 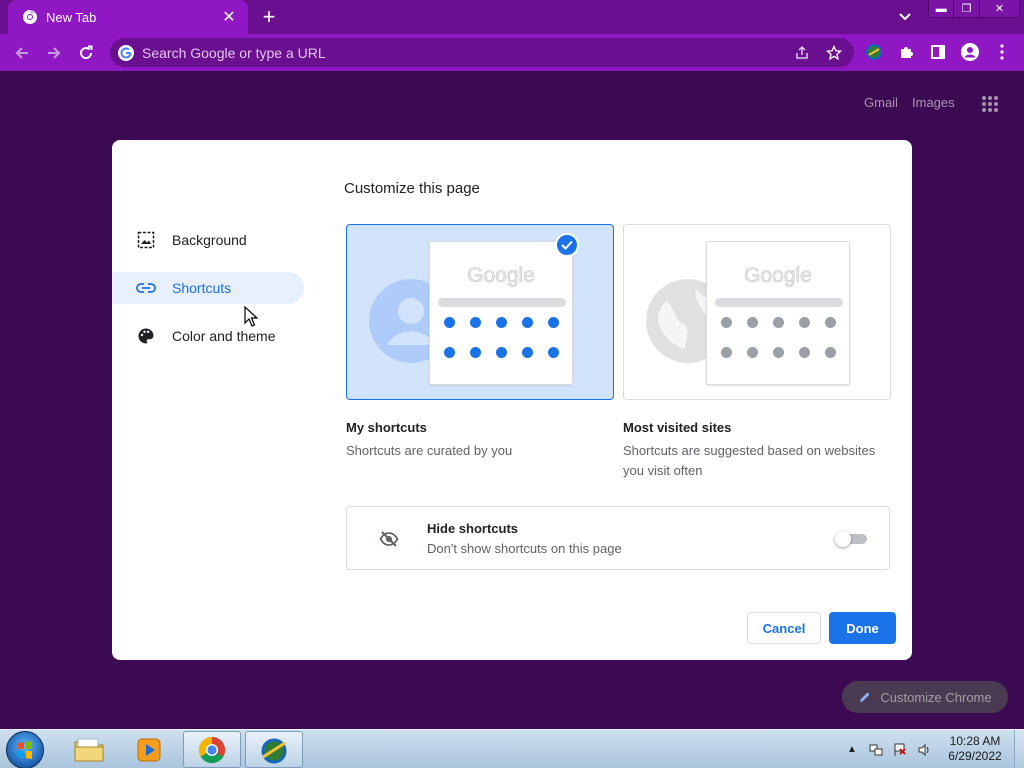 I want to click on chrome-menu-kebab-icon, so click(x=1002, y=52).